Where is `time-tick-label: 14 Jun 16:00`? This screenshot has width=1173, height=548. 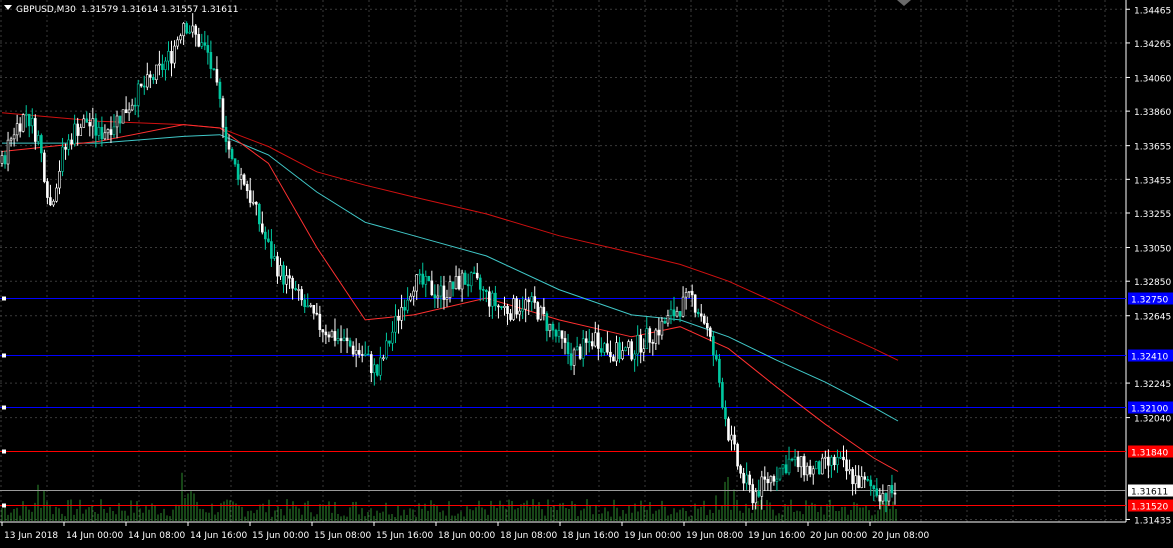 time-tick-label: 14 Jun 16:00 is located at coordinates (218, 536).